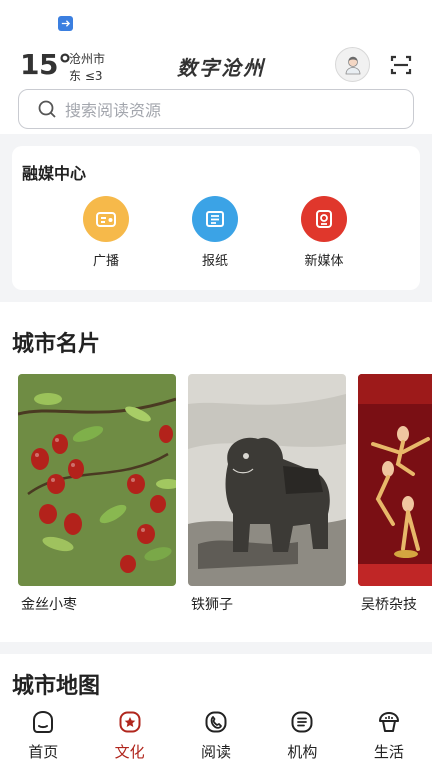  I want to click on reading-icon, so click(216, 722).